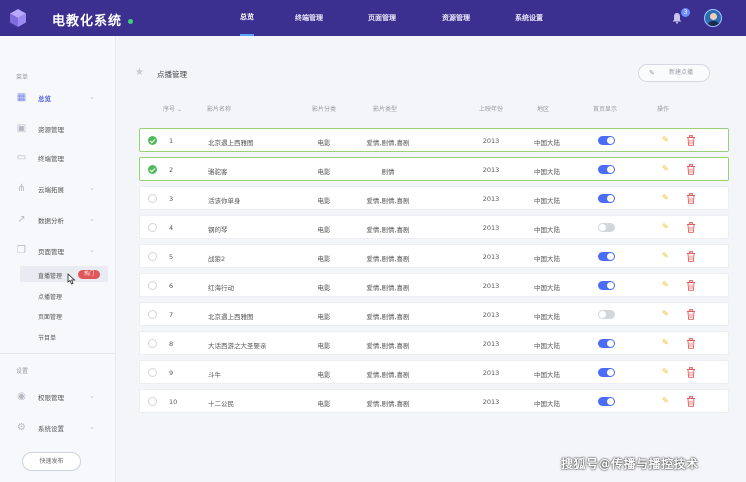  Describe the element at coordinates (58, 97) in the screenshot. I see `sidebar-item-overview: ▦ 总览 ⌄` at that location.